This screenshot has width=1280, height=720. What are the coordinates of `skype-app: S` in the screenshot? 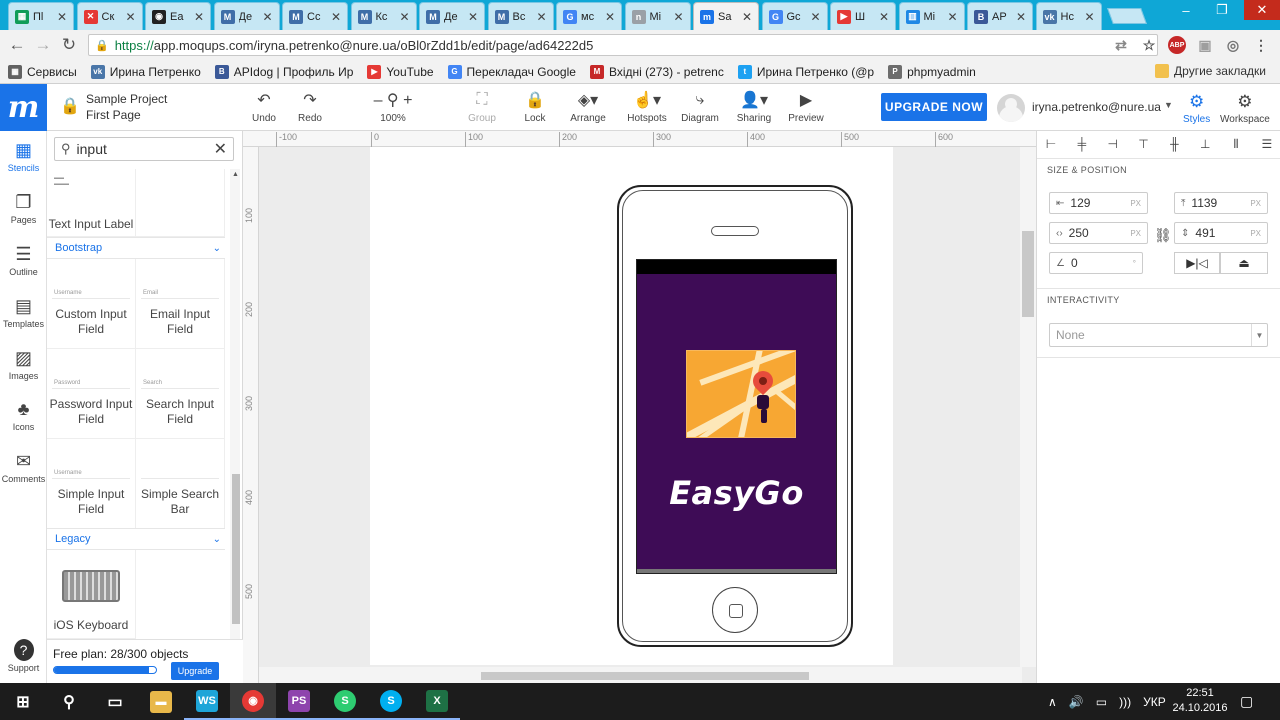 It's located at (391, 701).